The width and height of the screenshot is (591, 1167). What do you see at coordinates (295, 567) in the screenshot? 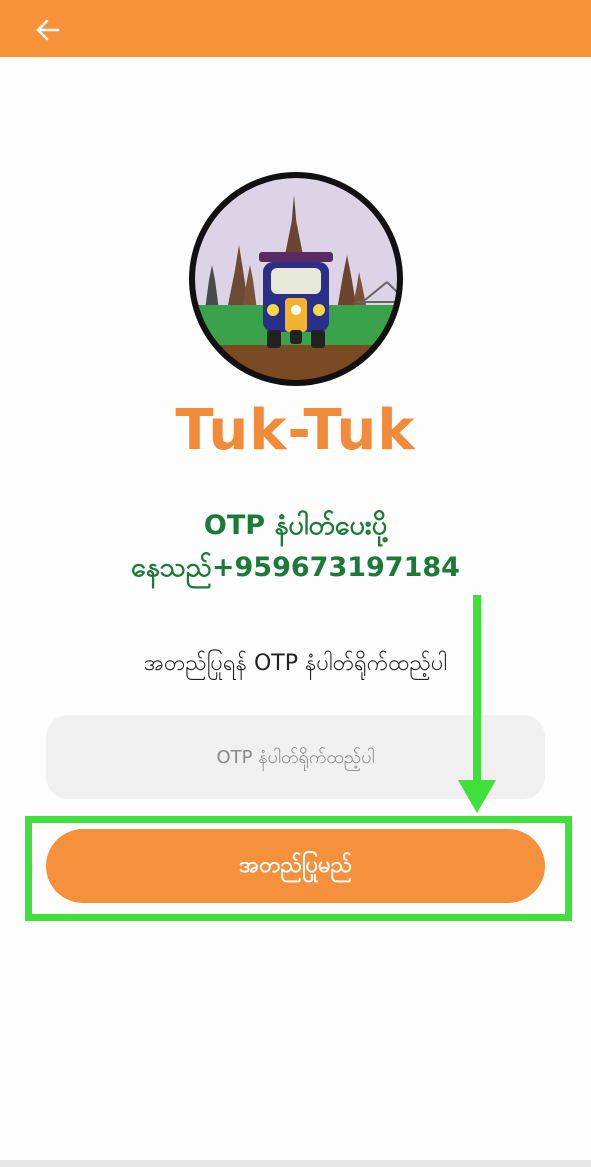
I see `otp-sent-line2: နေသည်+959673197184` at bounding box center [295, 567].